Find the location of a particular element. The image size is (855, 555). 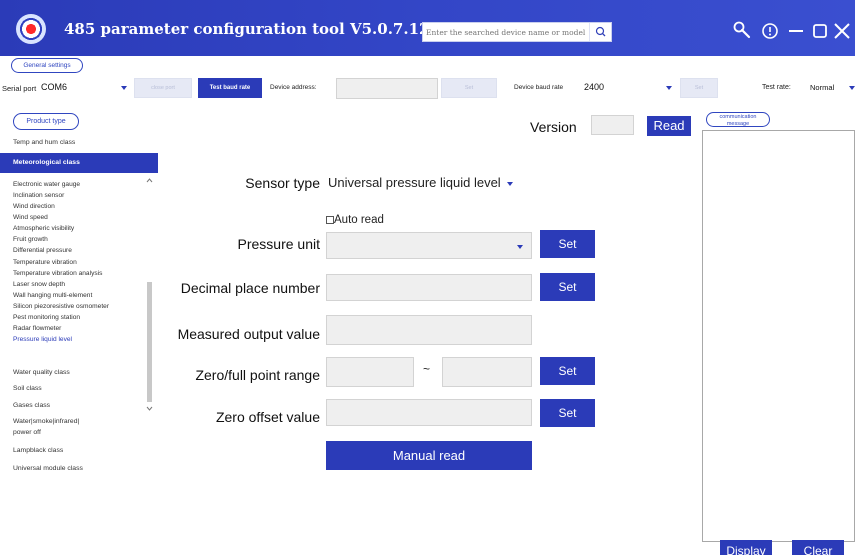

zero-offset-label: Zero offset value is located at coordinates (267, 417).